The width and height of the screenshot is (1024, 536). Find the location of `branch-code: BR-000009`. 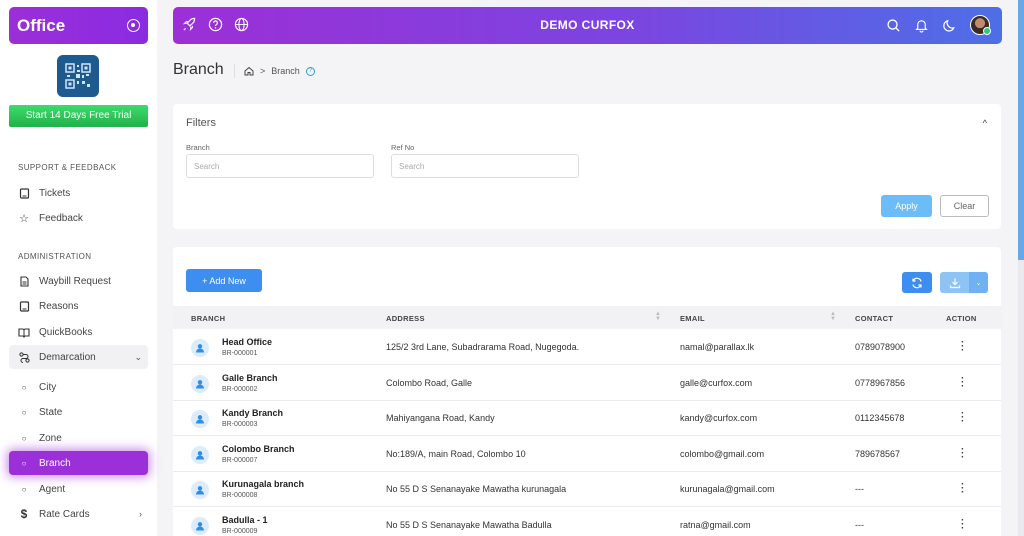

branch-code: BR-000009 is located at coordinates (240, 531).